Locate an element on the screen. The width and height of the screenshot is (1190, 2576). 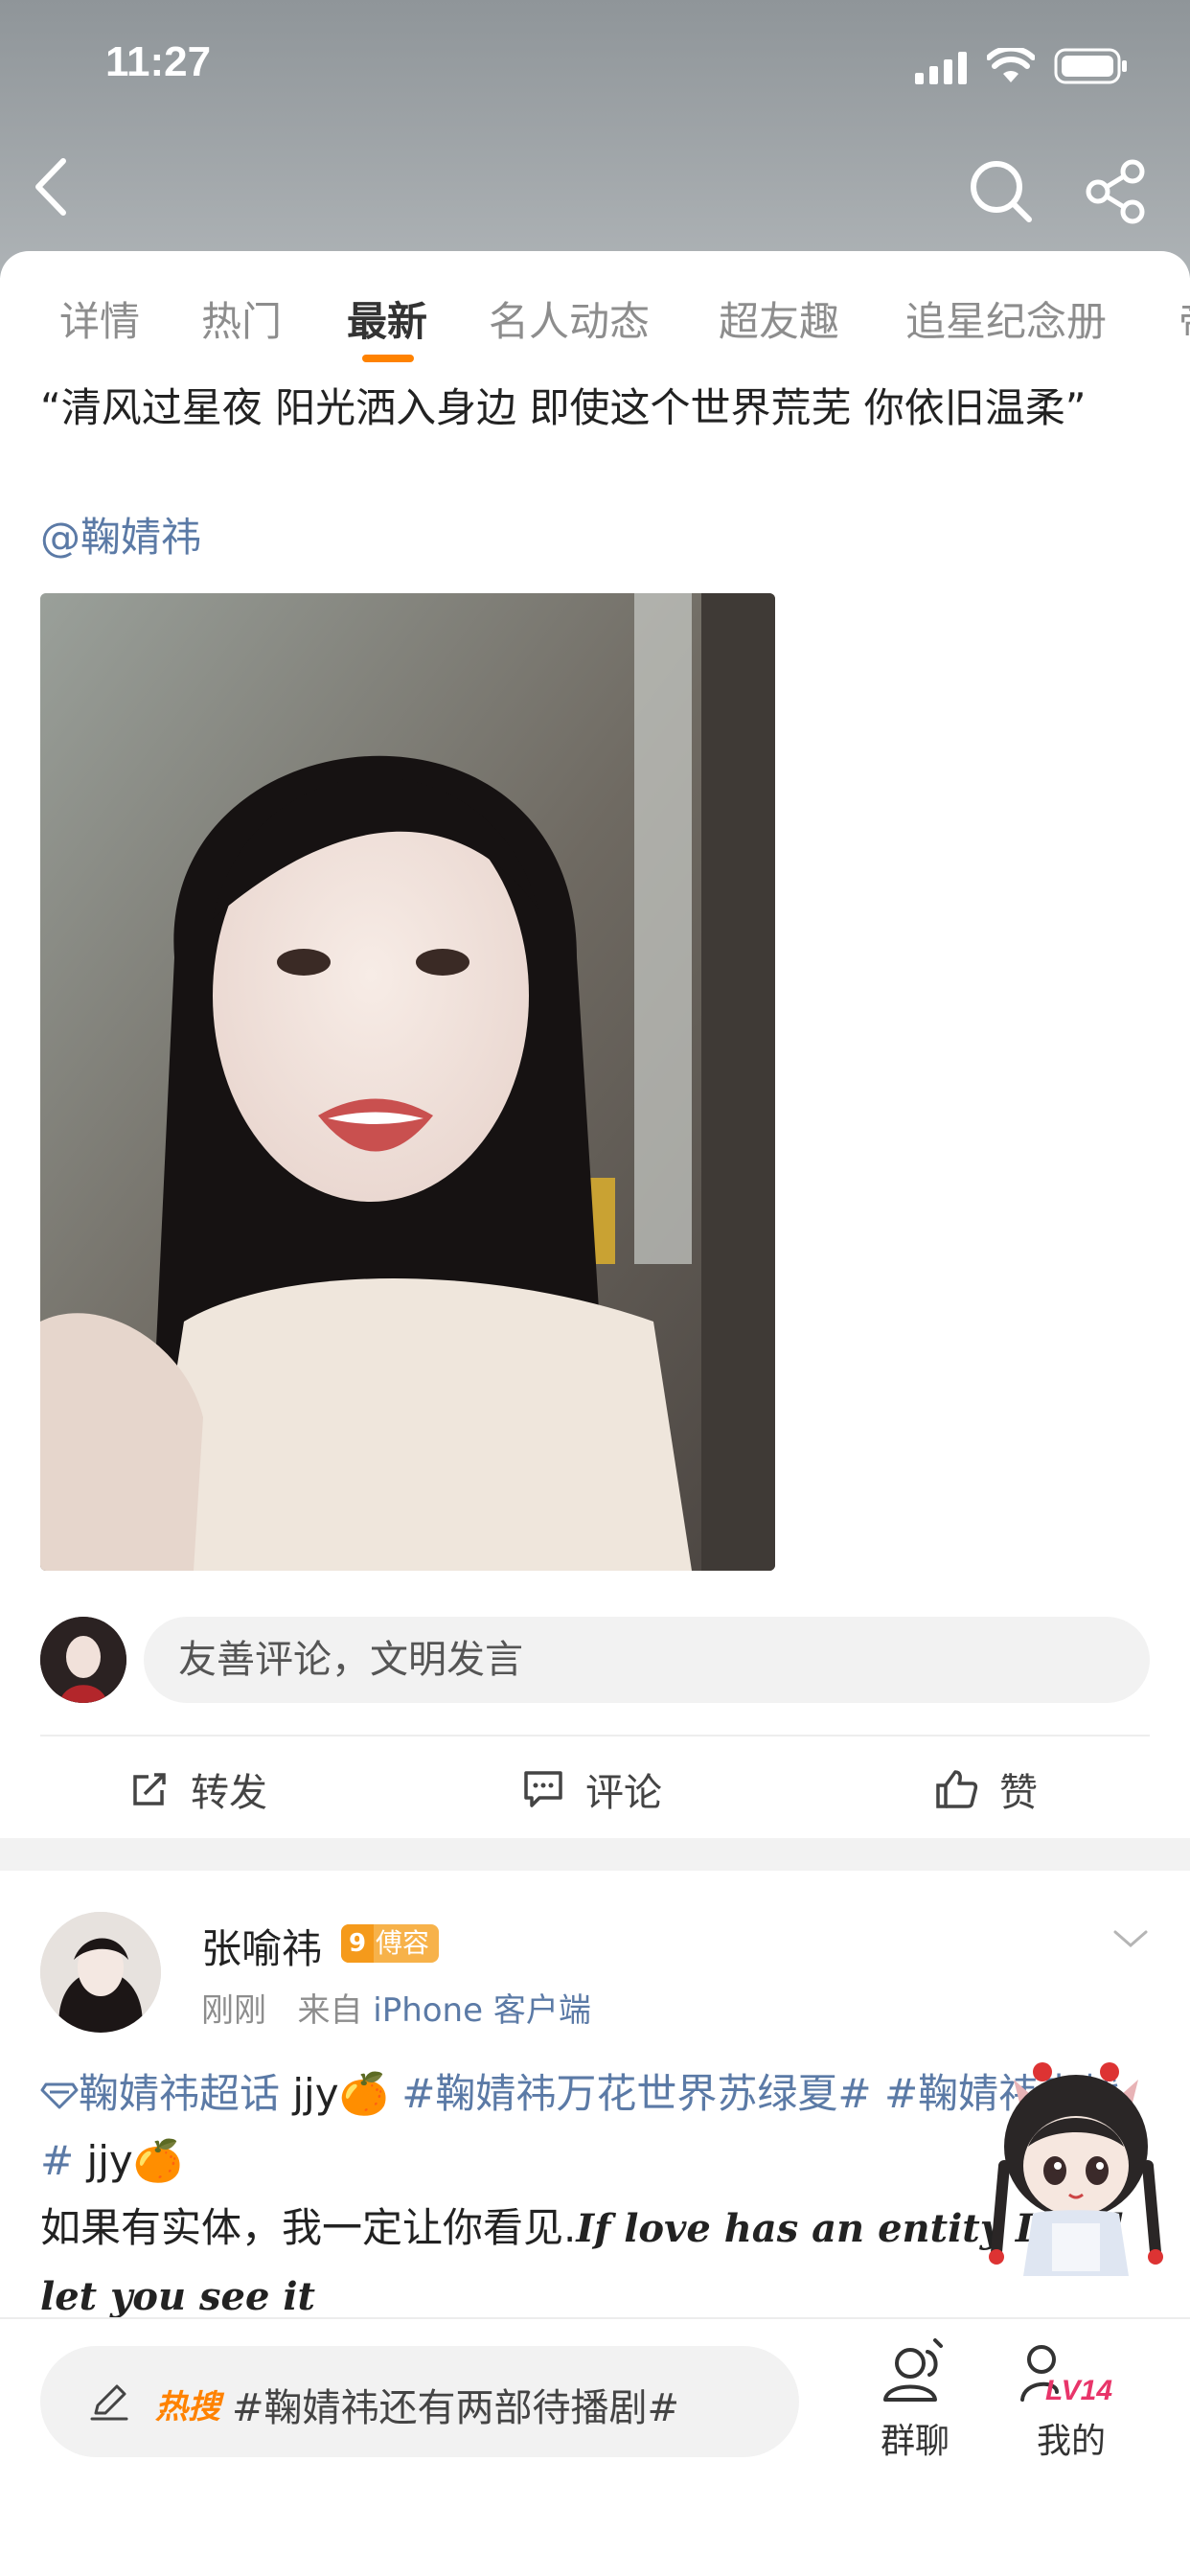
like-button: 赞 is located at coordinates (986, 1789).